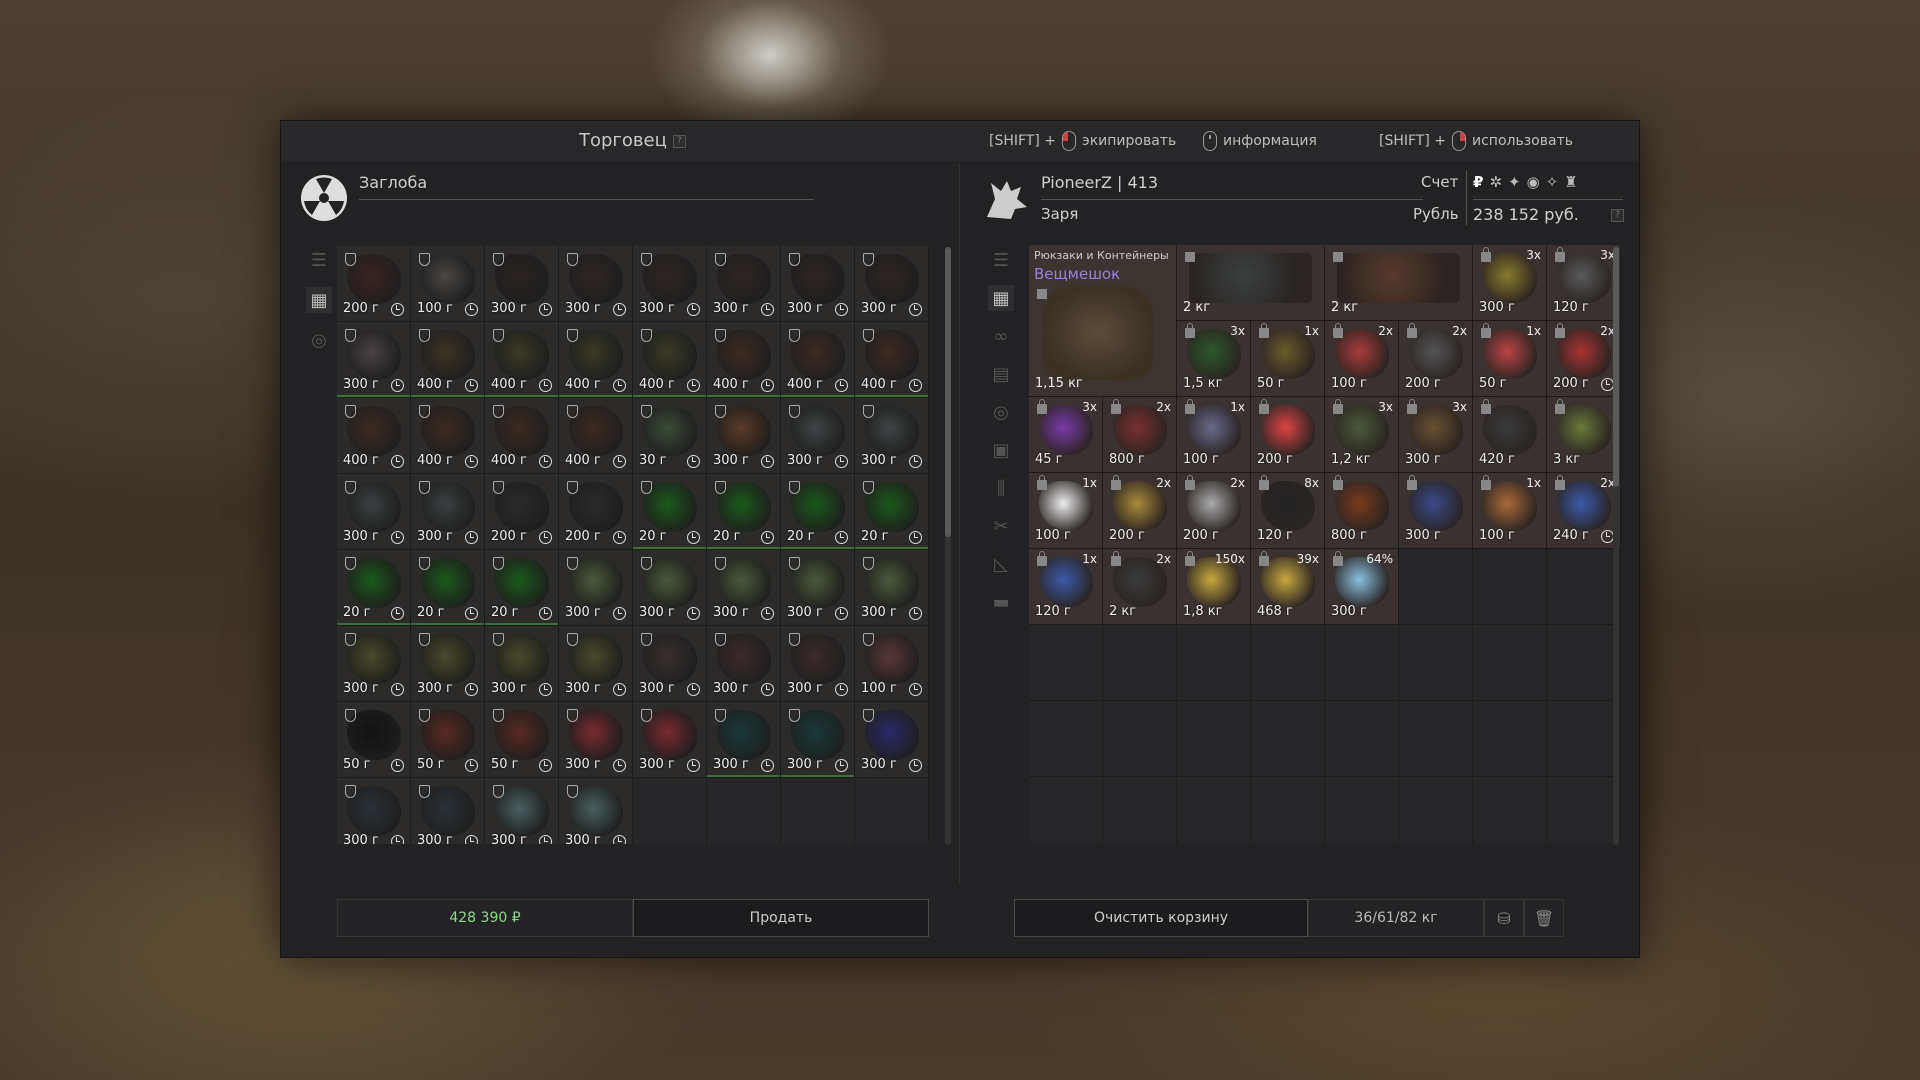  Describe the element at coordinates (1066, 435) in the screenshot. I see `player-item: 3x 45 г` at that location.